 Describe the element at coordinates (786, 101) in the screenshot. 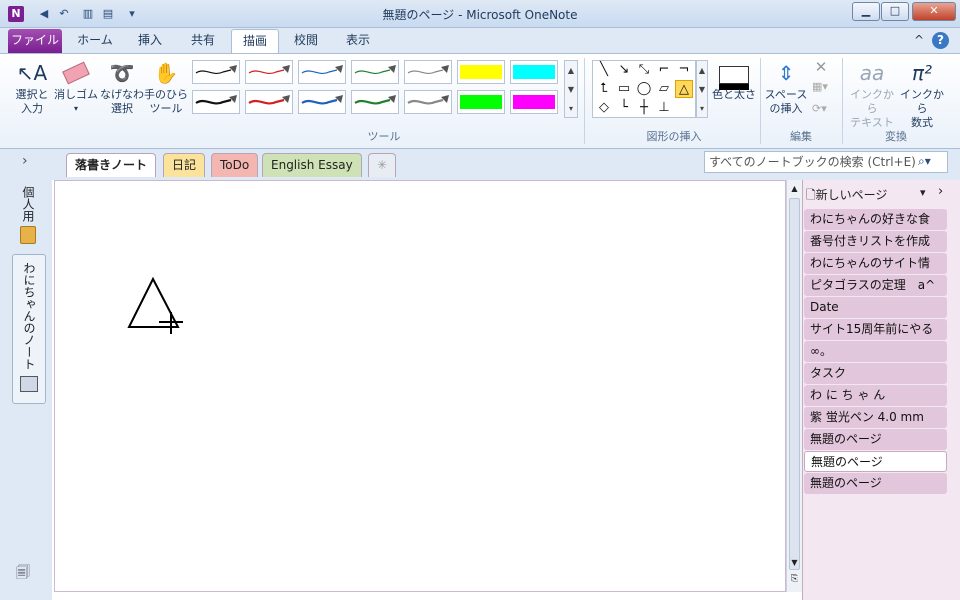

I see `insert-space-label: スペース の挿入` at that location.